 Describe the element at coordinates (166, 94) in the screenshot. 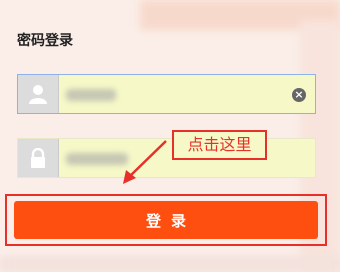

I see `username-field: ×` at that location.